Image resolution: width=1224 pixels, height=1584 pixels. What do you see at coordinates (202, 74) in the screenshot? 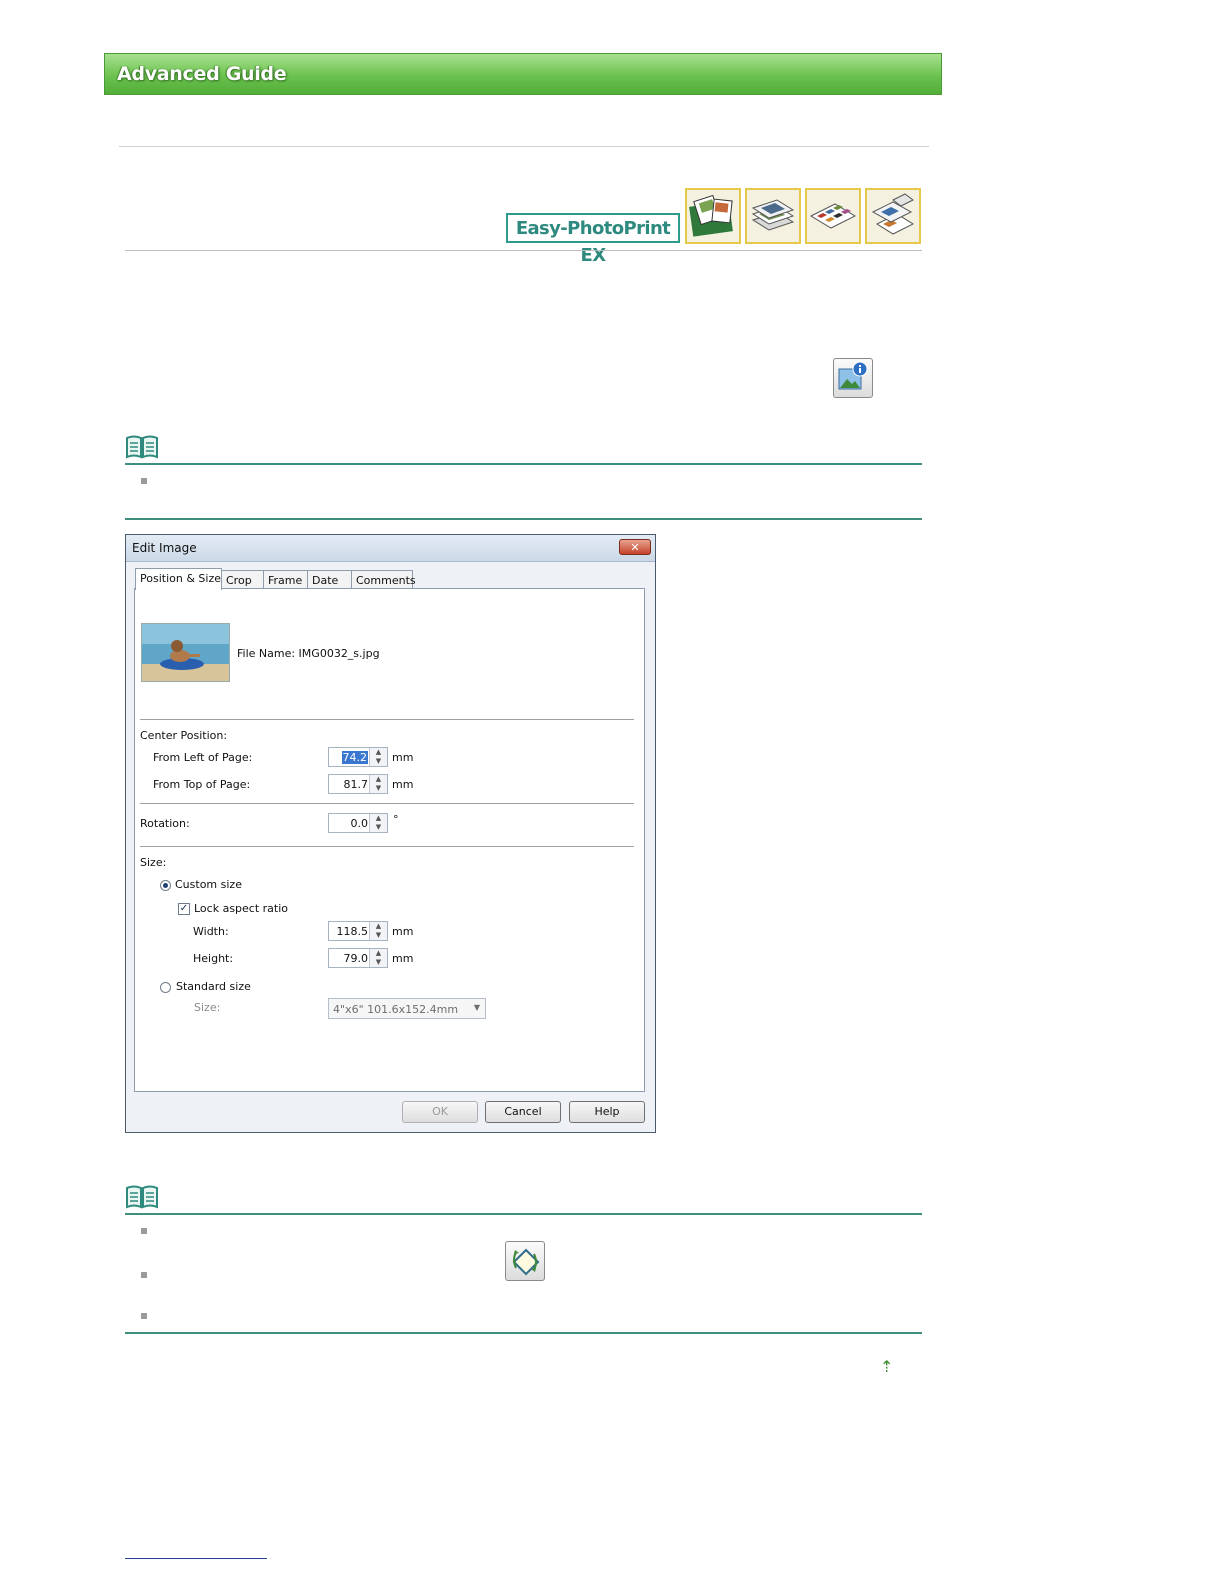
I see `page-title: Advanced Guide` at bounding box center [202, 74].